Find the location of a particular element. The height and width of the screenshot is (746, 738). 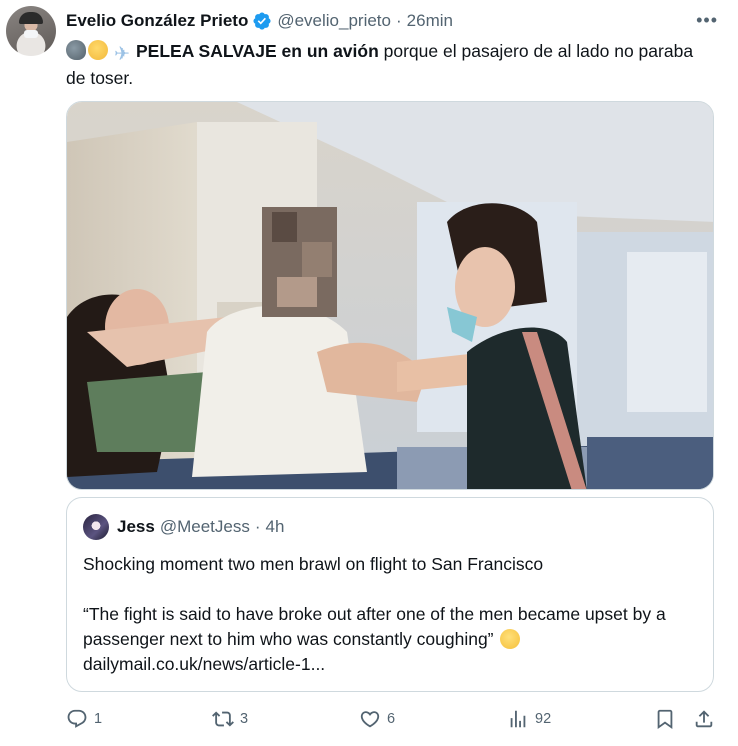

speaking-head-emoji is located at coordinates (76, 50).